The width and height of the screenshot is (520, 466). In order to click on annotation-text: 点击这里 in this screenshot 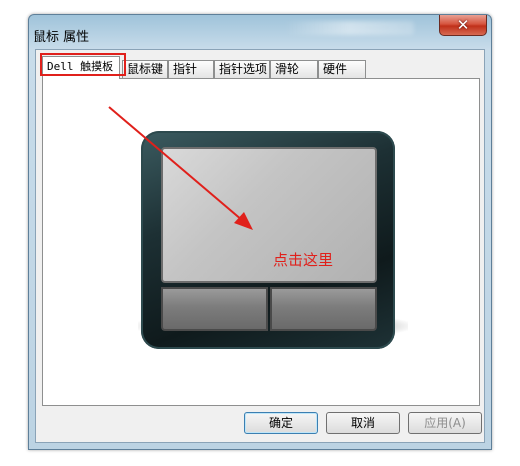, I will do `click(303, 260)`.